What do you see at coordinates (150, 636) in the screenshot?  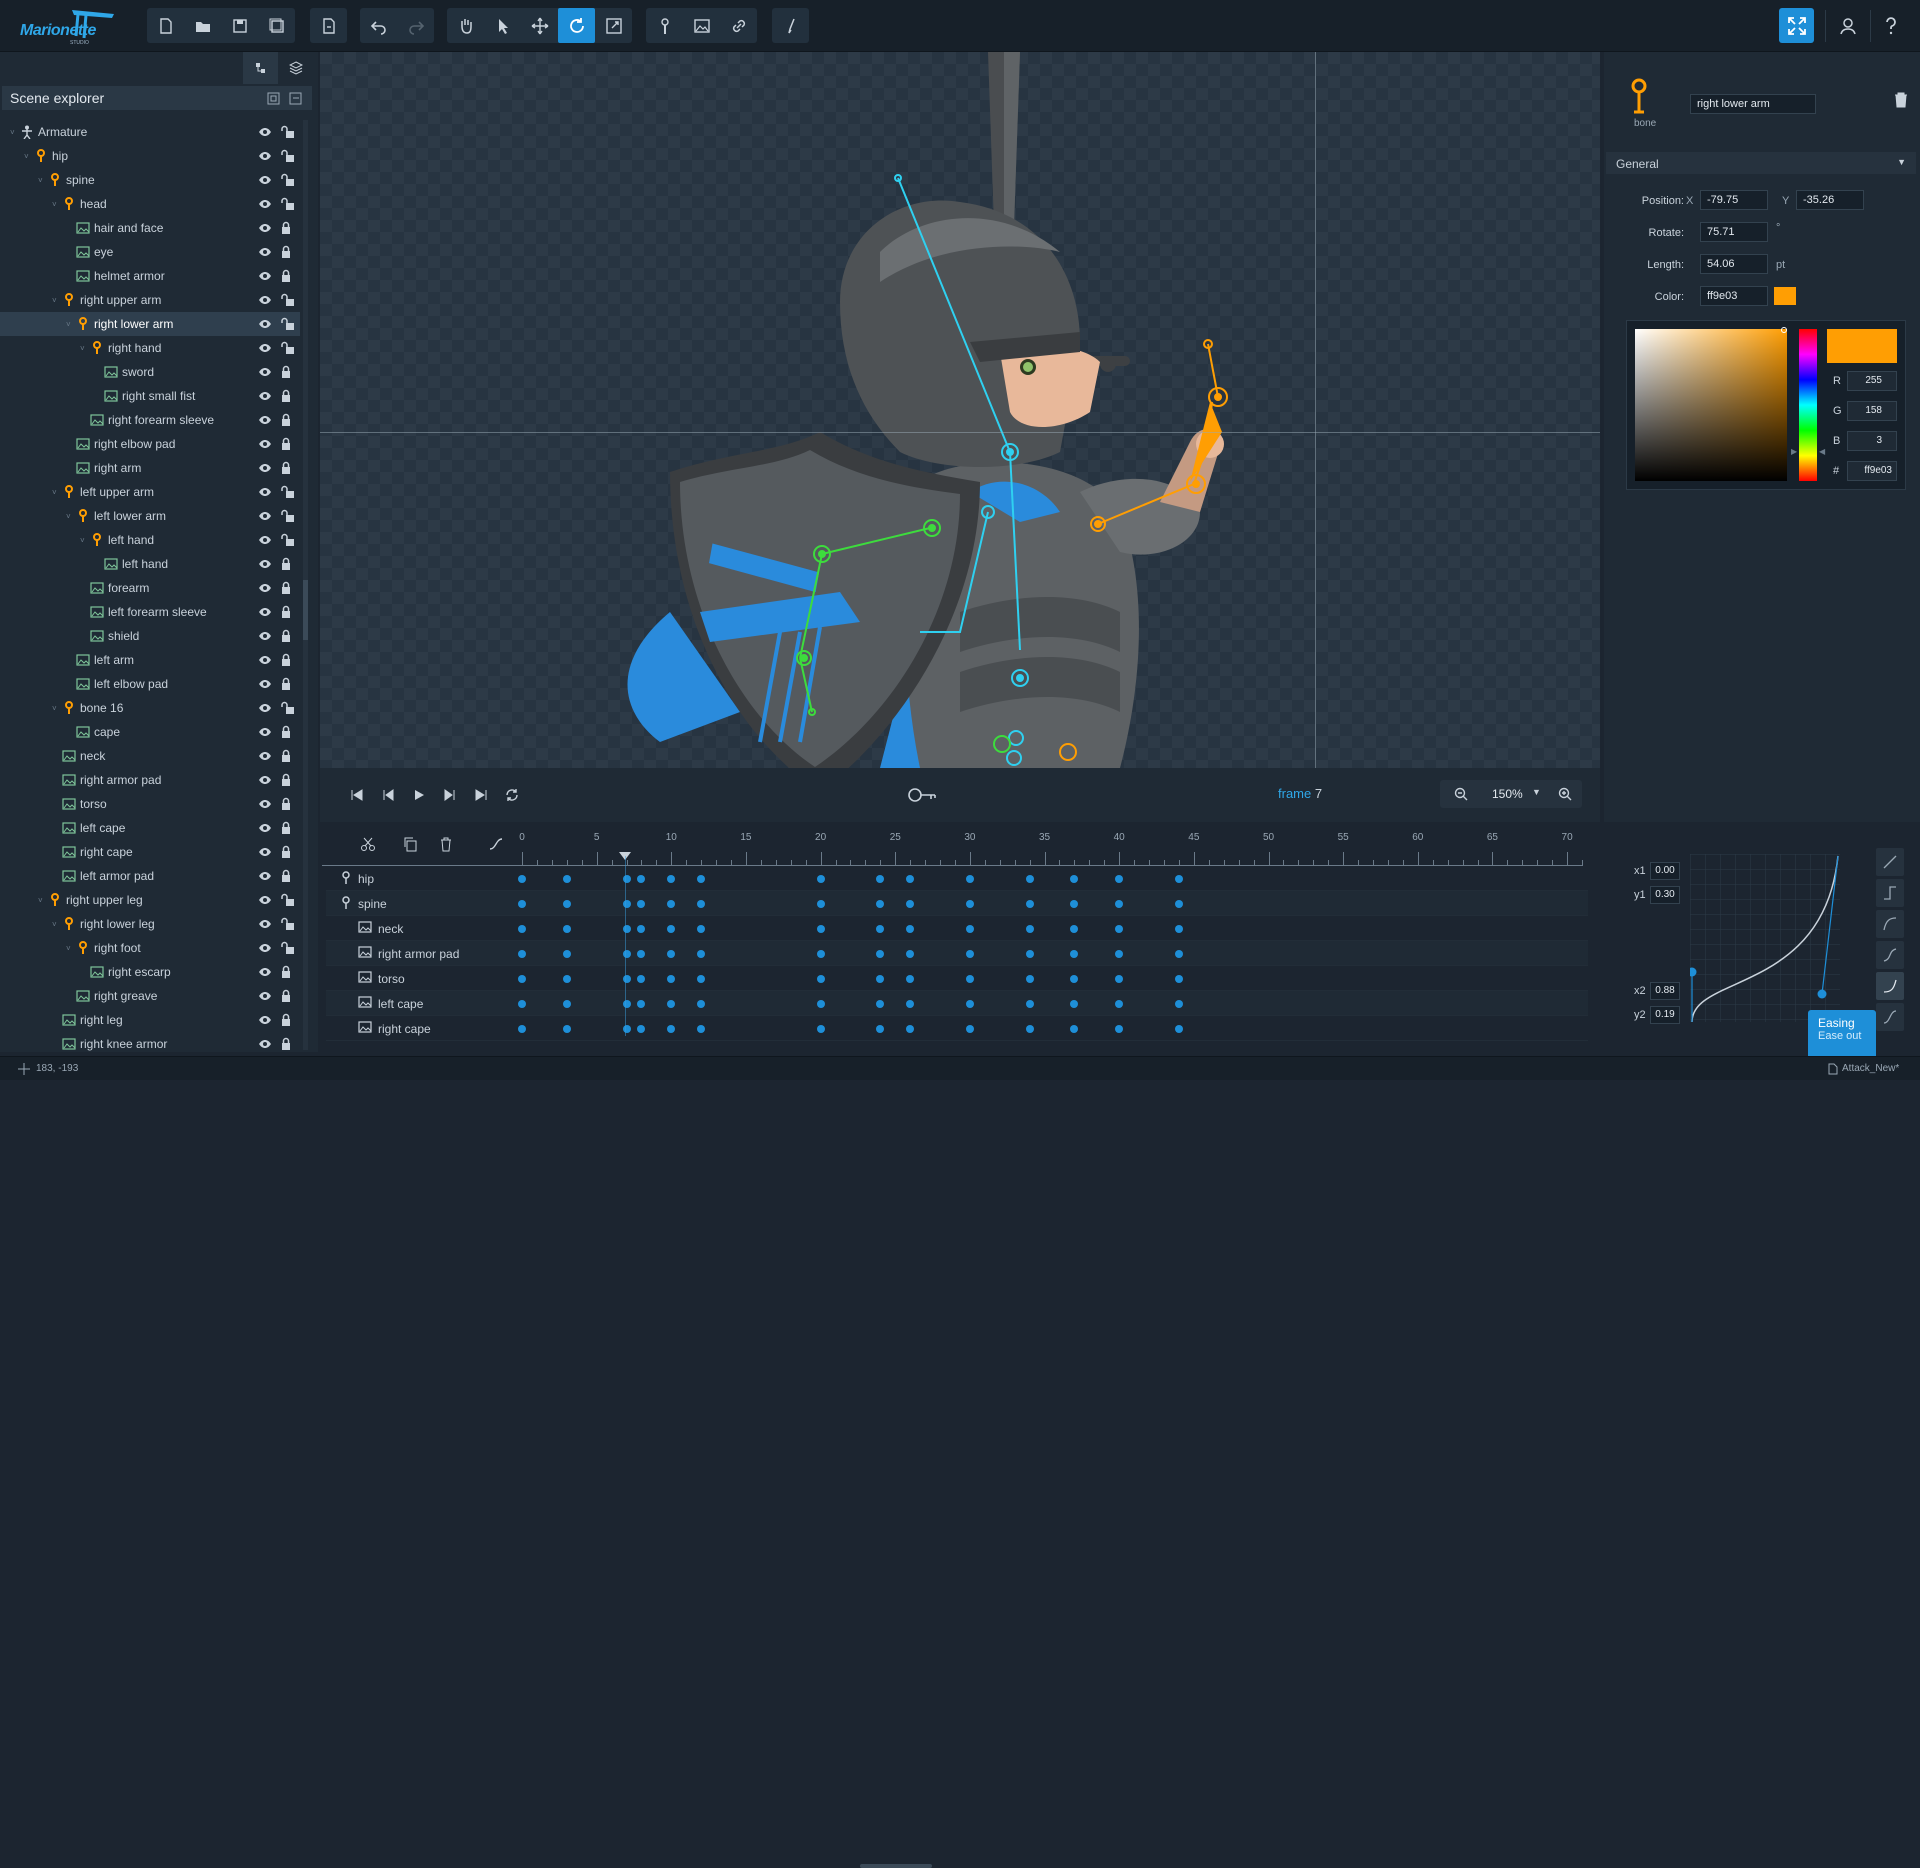 I see `tree-item: shield` at bounding box center [150, 636].